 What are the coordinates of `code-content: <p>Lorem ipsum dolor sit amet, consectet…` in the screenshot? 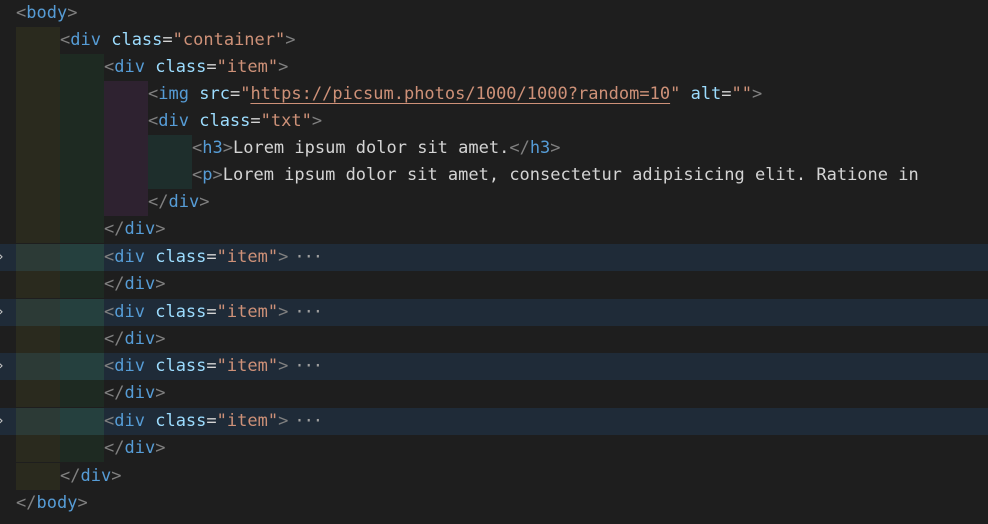 It's located at (555, 175).